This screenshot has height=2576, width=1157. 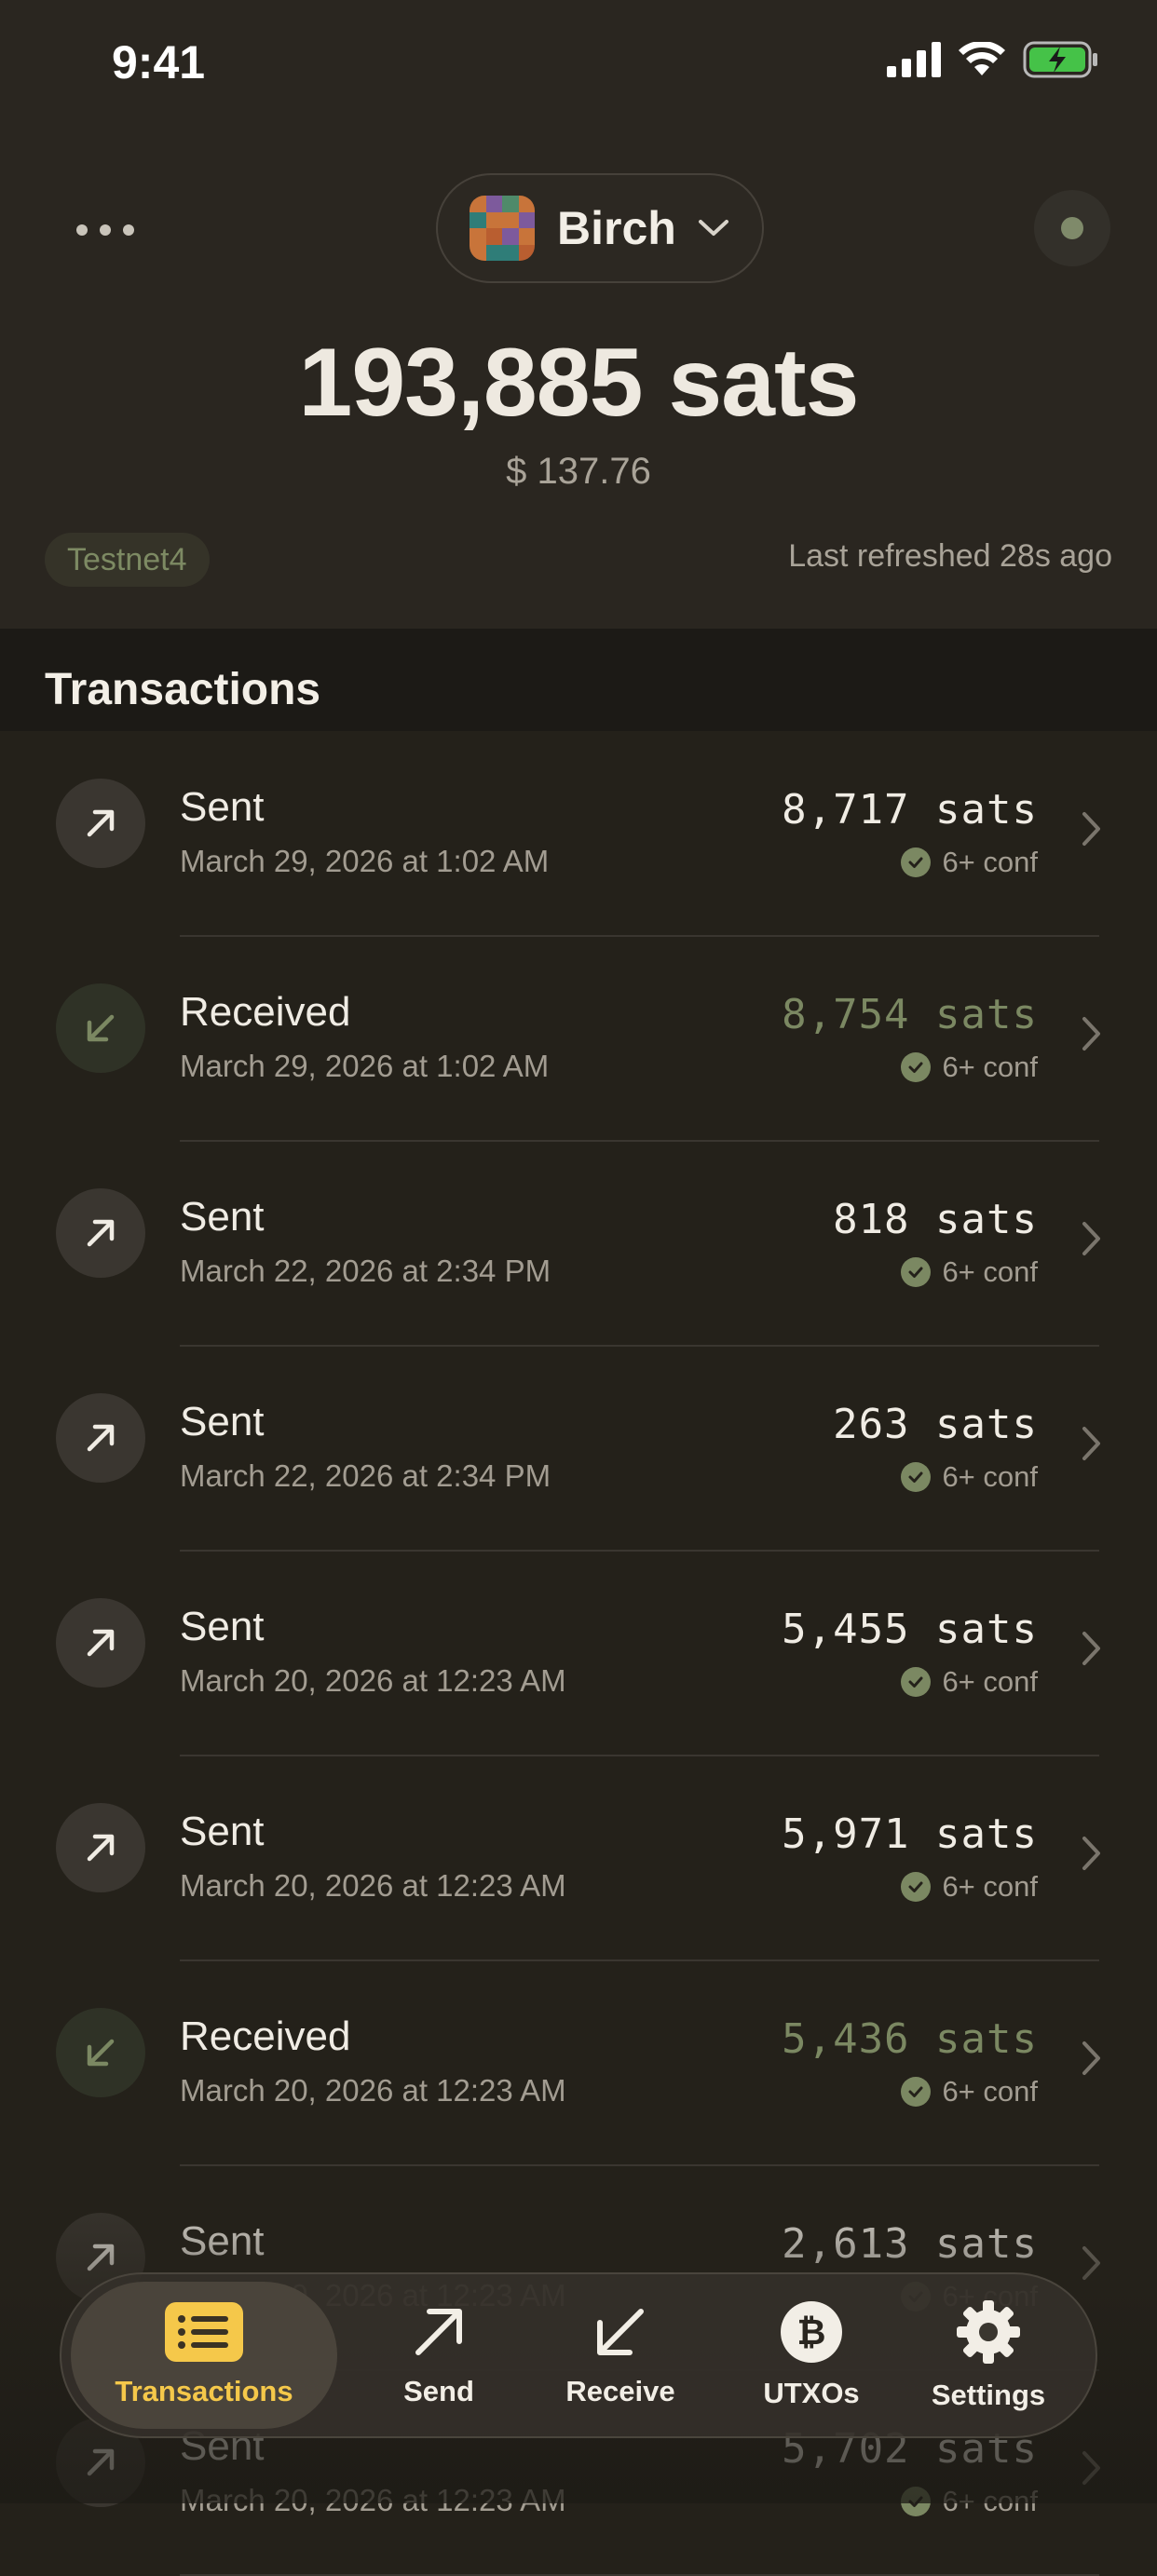 What do you see at coordinates (159, 62) in the screenshot?
I see `status-time: 9:41` at bounding box center [159, 62].